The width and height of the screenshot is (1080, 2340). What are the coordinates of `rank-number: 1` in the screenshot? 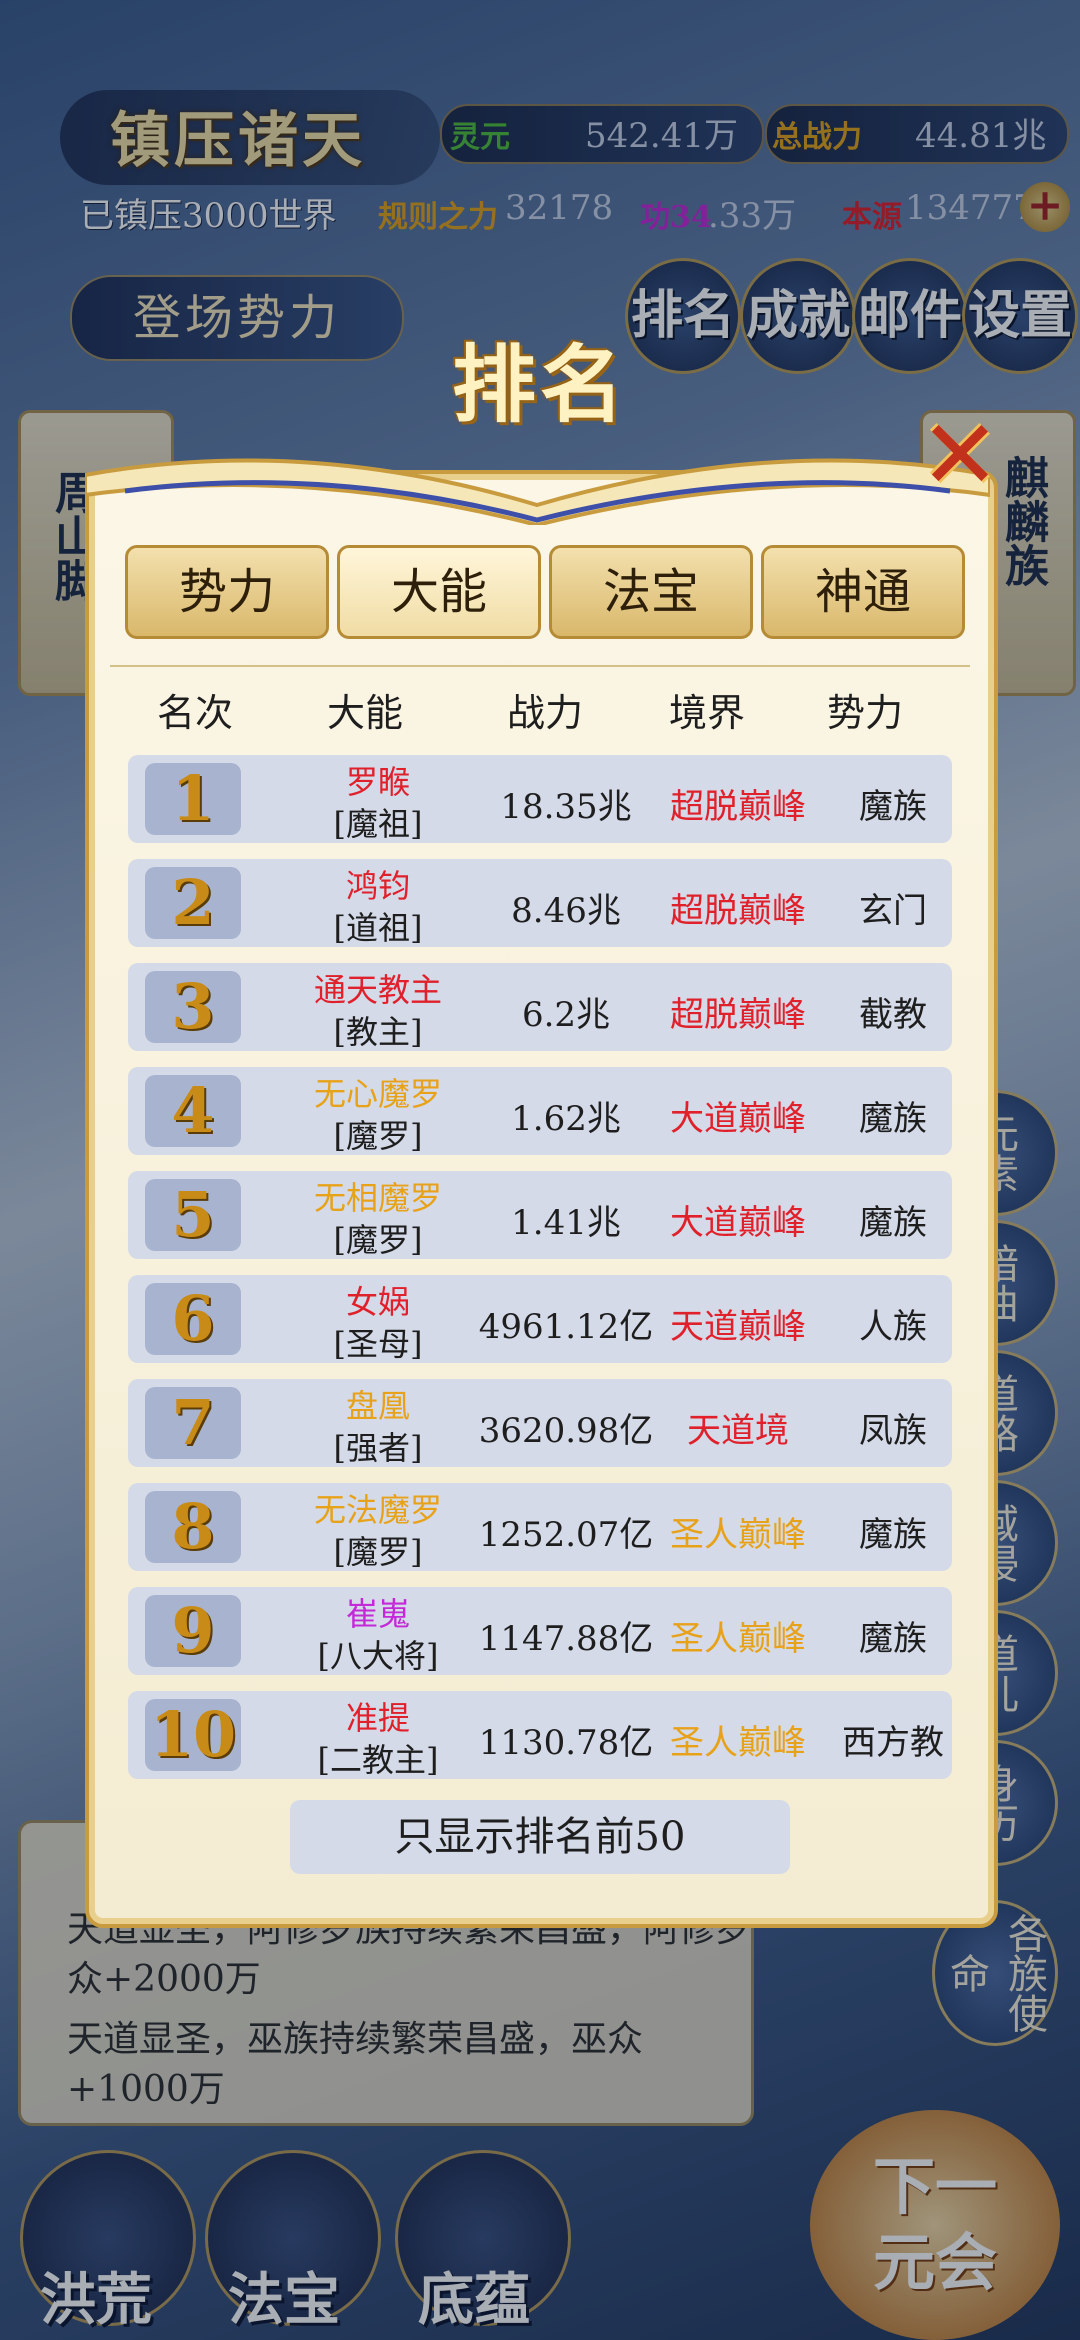 It's located at (193, 799).